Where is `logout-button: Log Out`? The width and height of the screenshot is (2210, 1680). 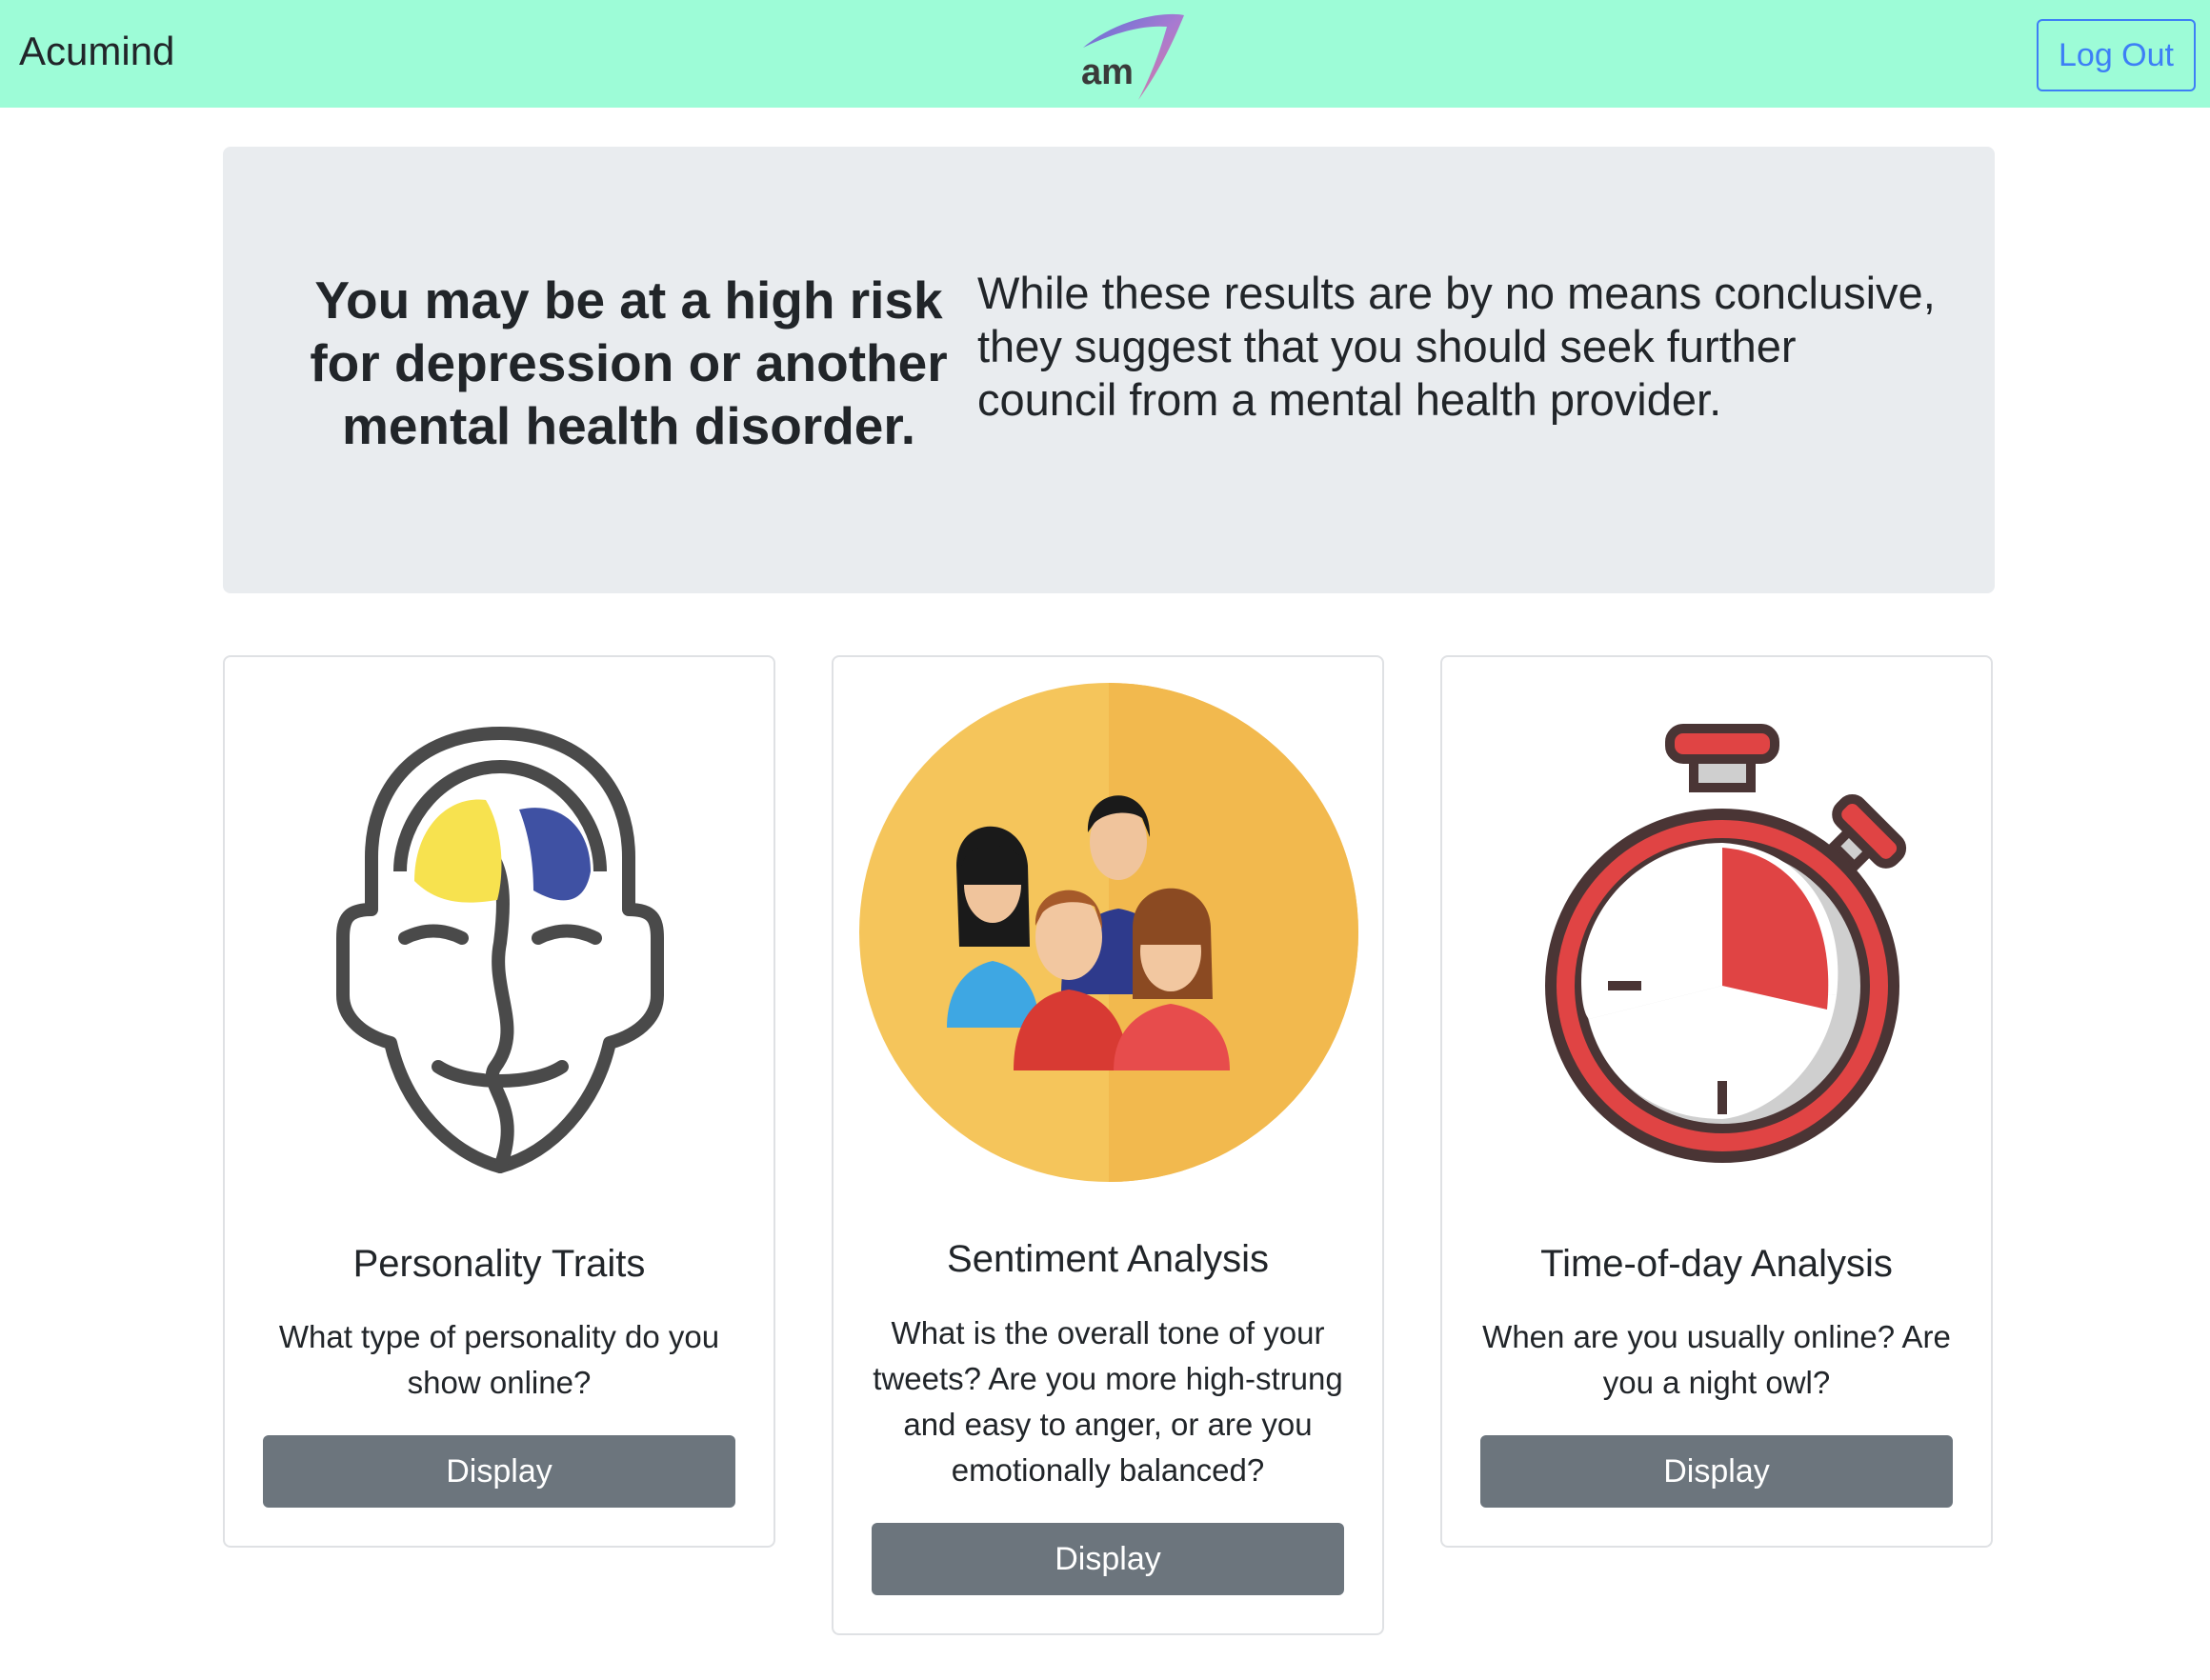
logout-button: Log Out is located at coordinates (2116, 55).